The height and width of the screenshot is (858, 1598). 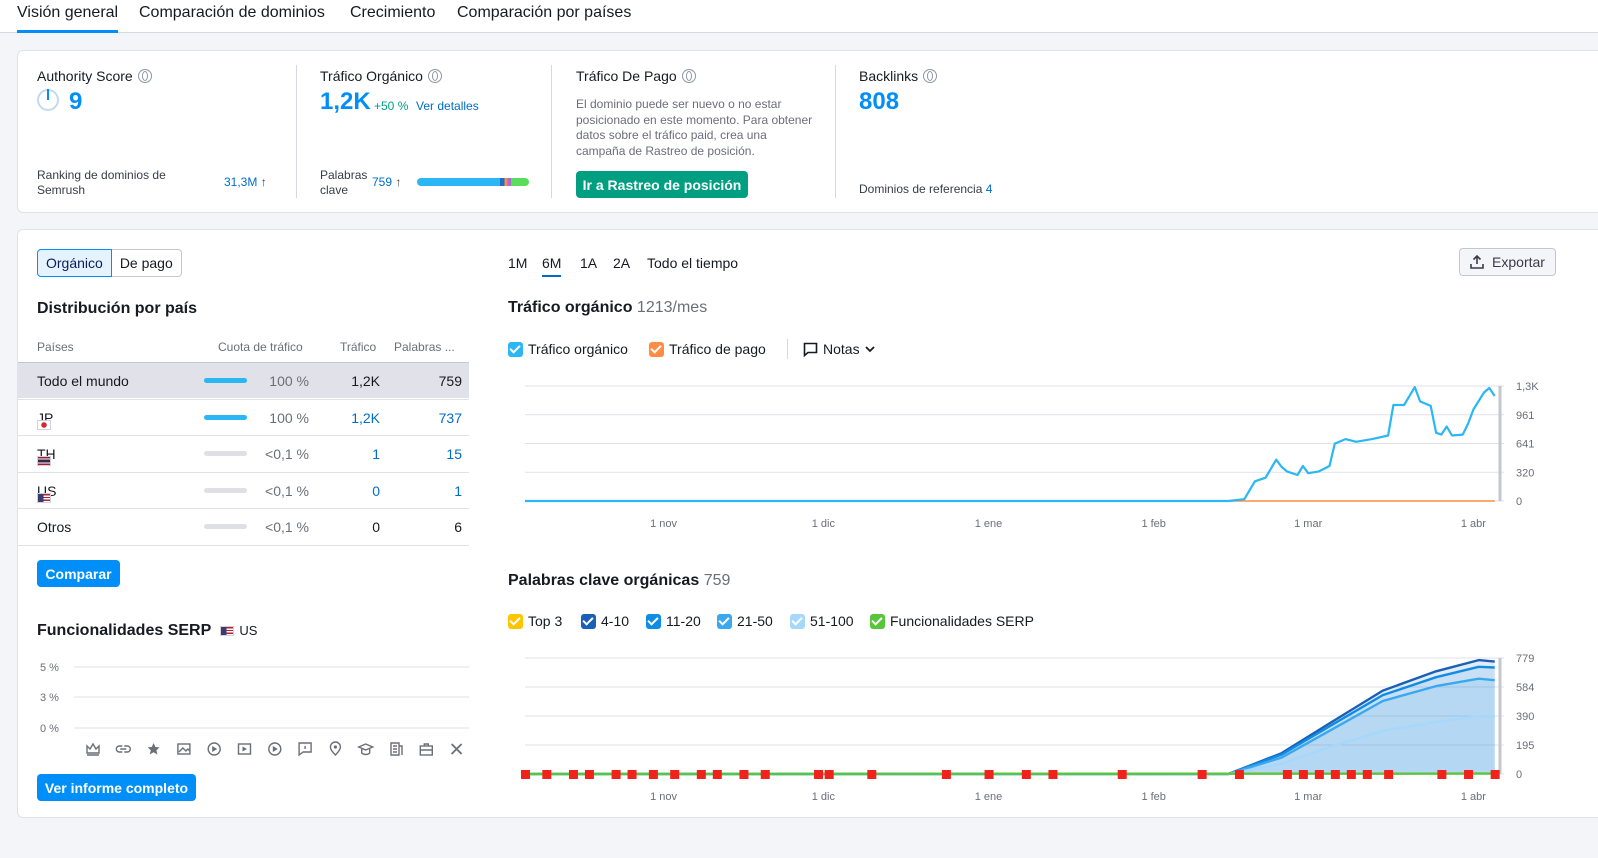 I want to click on country-row: US <0,1 % 0 1, so click(x=243, y=489).